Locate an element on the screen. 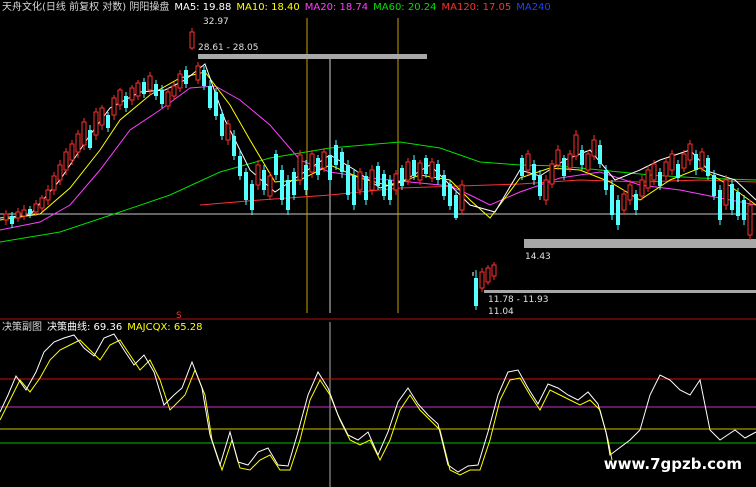 The image size is (756, 487). range-low-label: 11.78 - 11.93 is located at coordinates (518, 300).